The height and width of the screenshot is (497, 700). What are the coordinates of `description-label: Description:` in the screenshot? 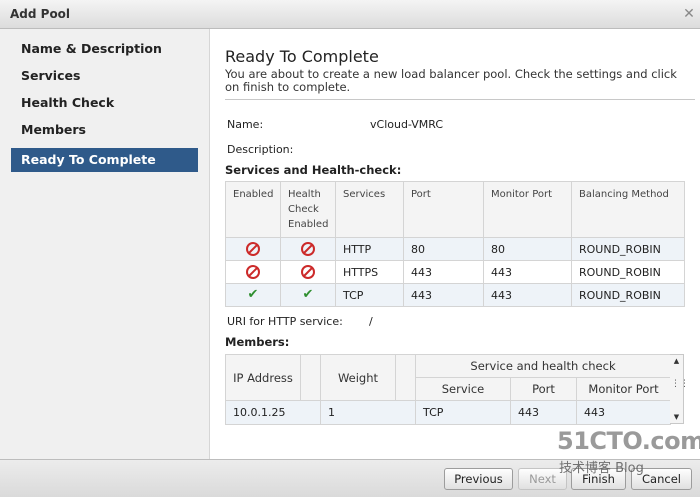 It's located at (260, 149).